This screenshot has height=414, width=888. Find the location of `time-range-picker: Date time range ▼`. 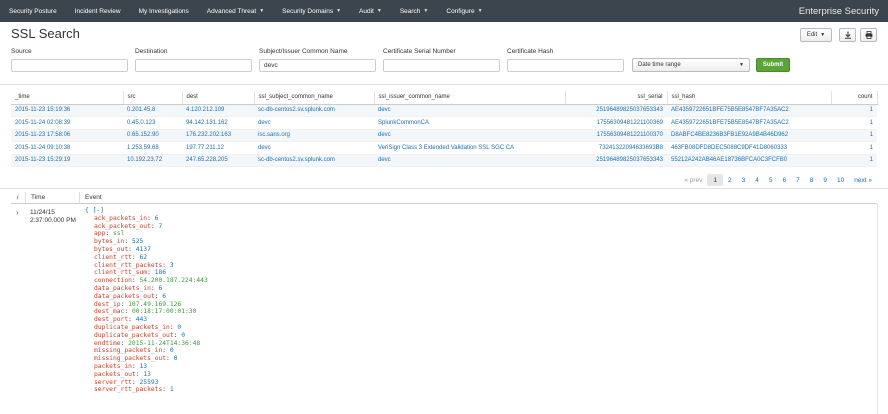

time-range-picker: Date time range ▼ is located at coordinates (691, 65).